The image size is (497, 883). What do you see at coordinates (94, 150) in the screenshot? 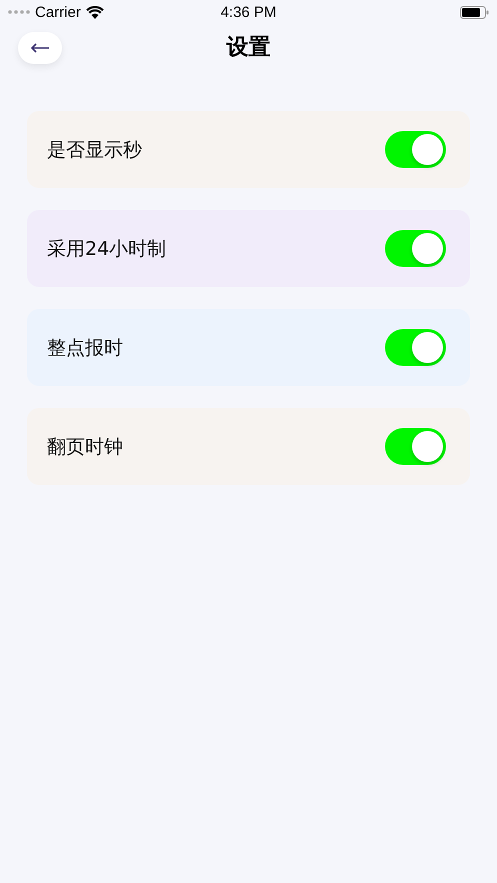
I see `setting-label: 是否显示秒` at bounding box center [94, 150].